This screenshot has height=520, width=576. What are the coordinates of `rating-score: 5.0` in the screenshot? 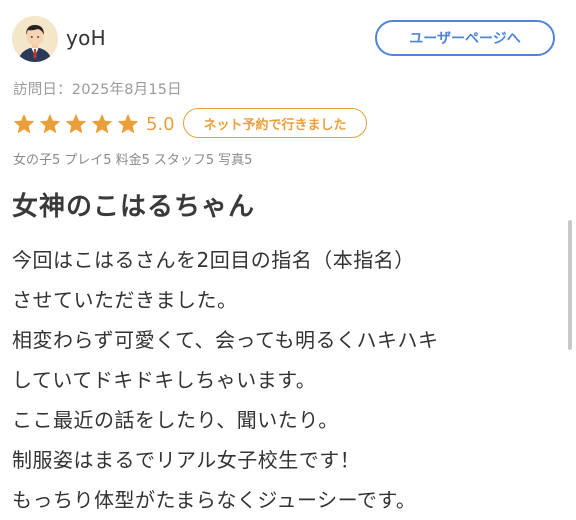 It's located at (160, 124).